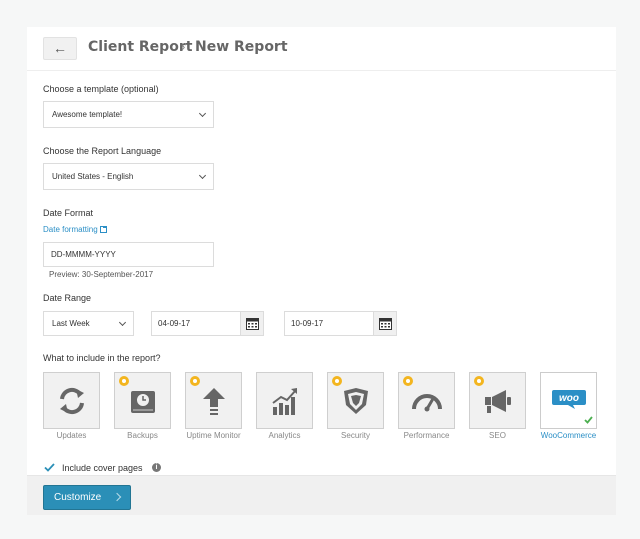 This screenshot has height=539, width=640. What do you see at coordinates (340, 323) in the screenshot?
I see `date-to-field: 10-09-17` at bounding box center [340, 323].